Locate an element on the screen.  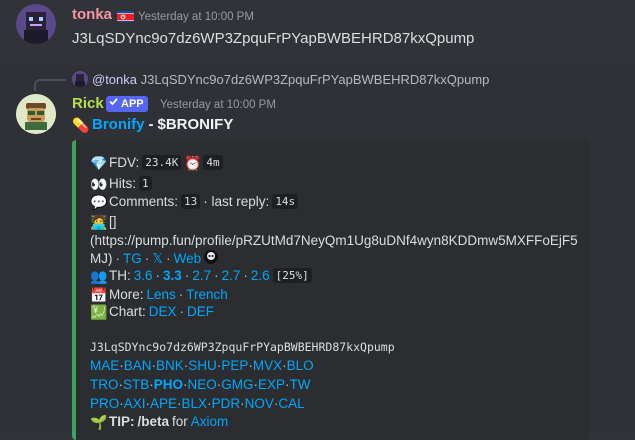
platform-link: NEO is located at coordinates (202, 384).